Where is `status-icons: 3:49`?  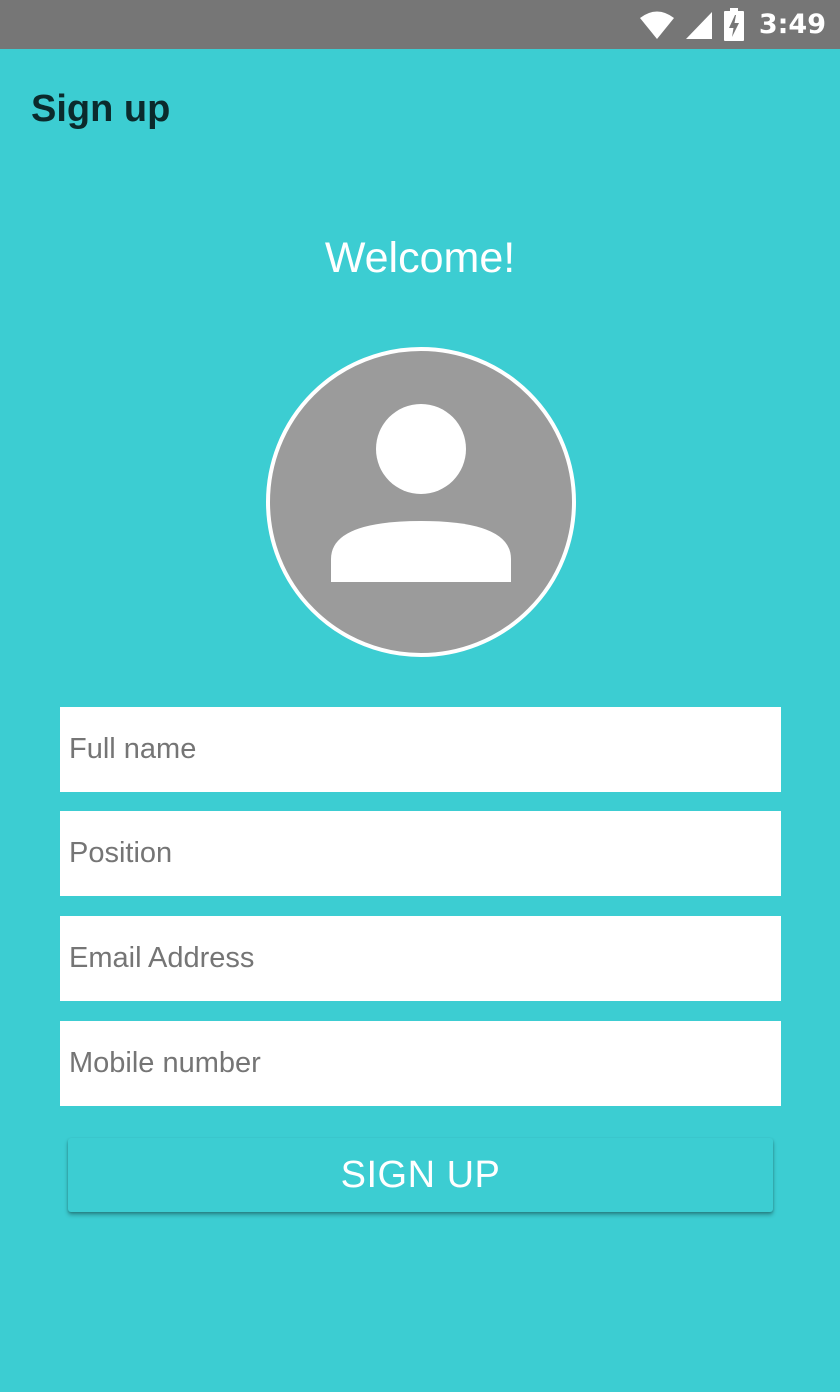
status-icons: 3:49 is located at coordinates (732, 24).